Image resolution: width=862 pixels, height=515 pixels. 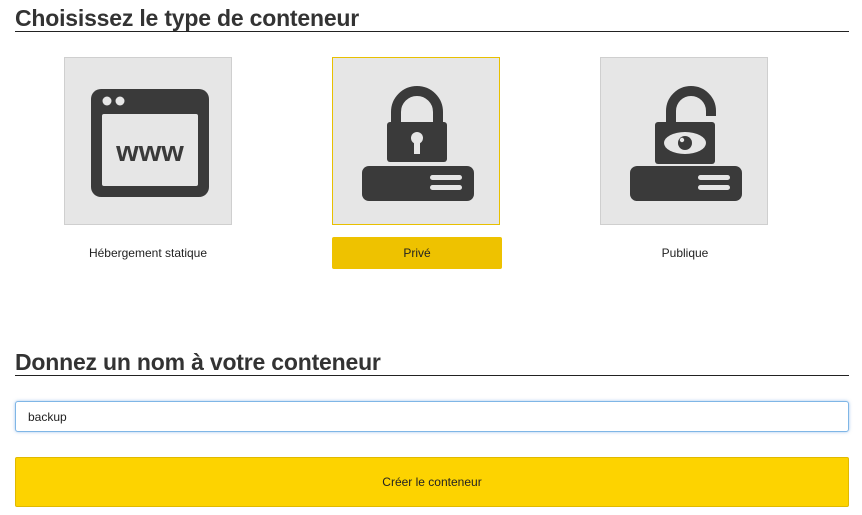 What do you see at coordinates (685, 253) in the screenshot?
I see `option-public-label: Publique` at bounding box center [685, 253].